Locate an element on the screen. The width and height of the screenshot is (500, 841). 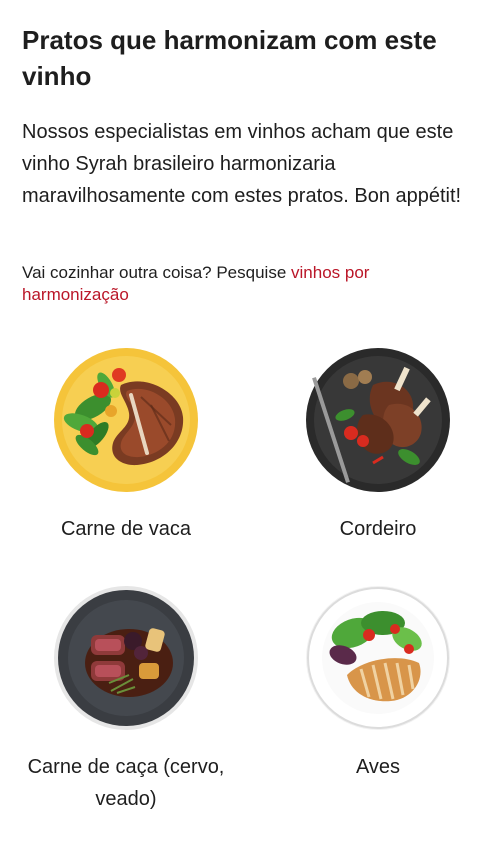
dish-card-poultry: Aves is located at coordinates (378, 683).